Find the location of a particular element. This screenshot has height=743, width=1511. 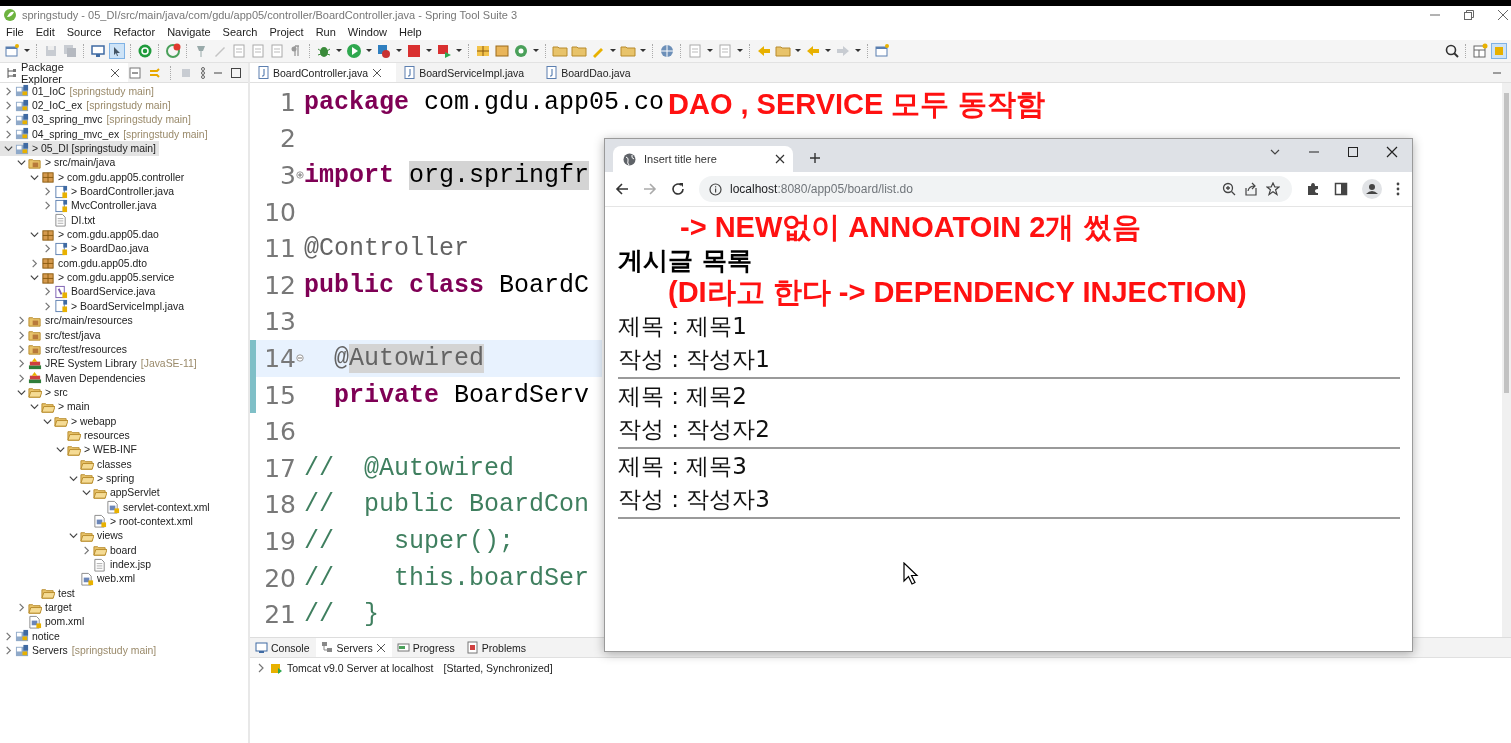

tree-item: web.xml is located at coordinates (68, 579).